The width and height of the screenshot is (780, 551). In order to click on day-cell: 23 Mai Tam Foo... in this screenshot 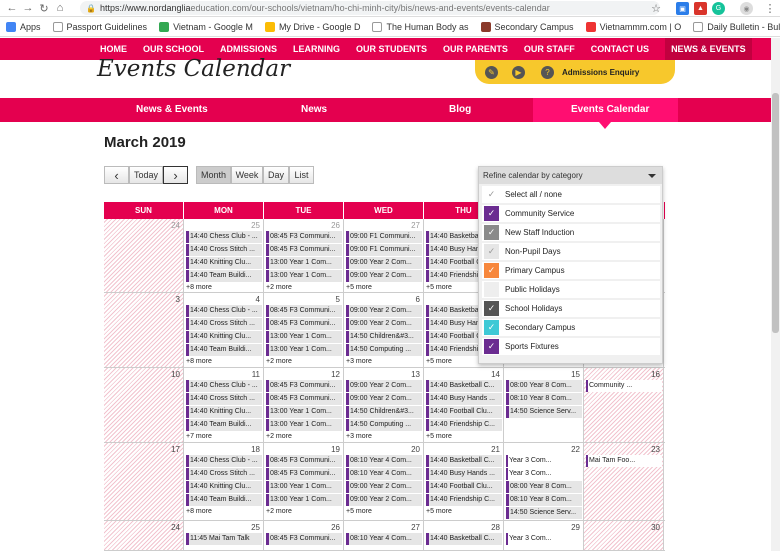, I will do `click(624, 481)`.